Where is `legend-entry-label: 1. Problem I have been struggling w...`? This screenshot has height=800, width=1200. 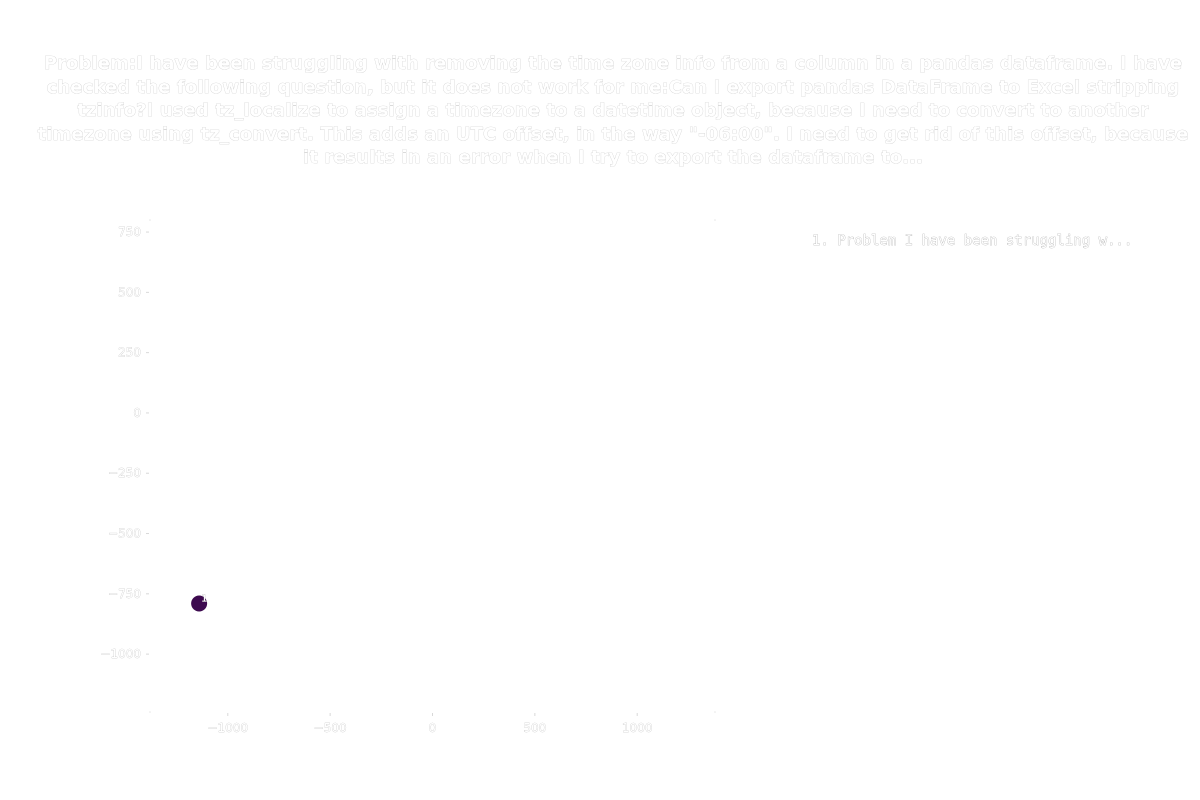
legend-entry-label: 1. Problem I have been struggling w... is located at coordinates (972, 241).